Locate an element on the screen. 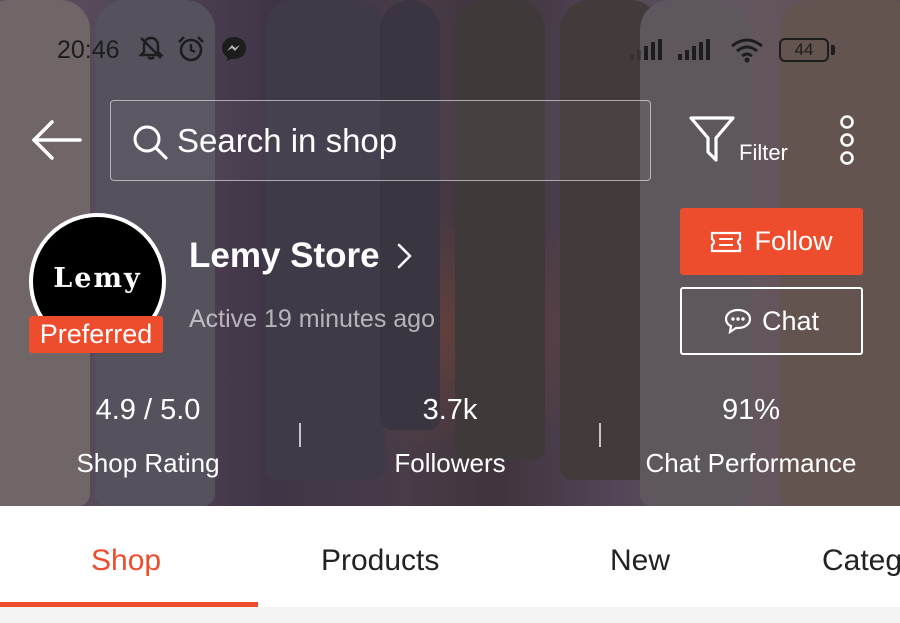  stat-shop-rating: 4.9 / 5.0 Shop Rating is located at coordinates (148, 436).